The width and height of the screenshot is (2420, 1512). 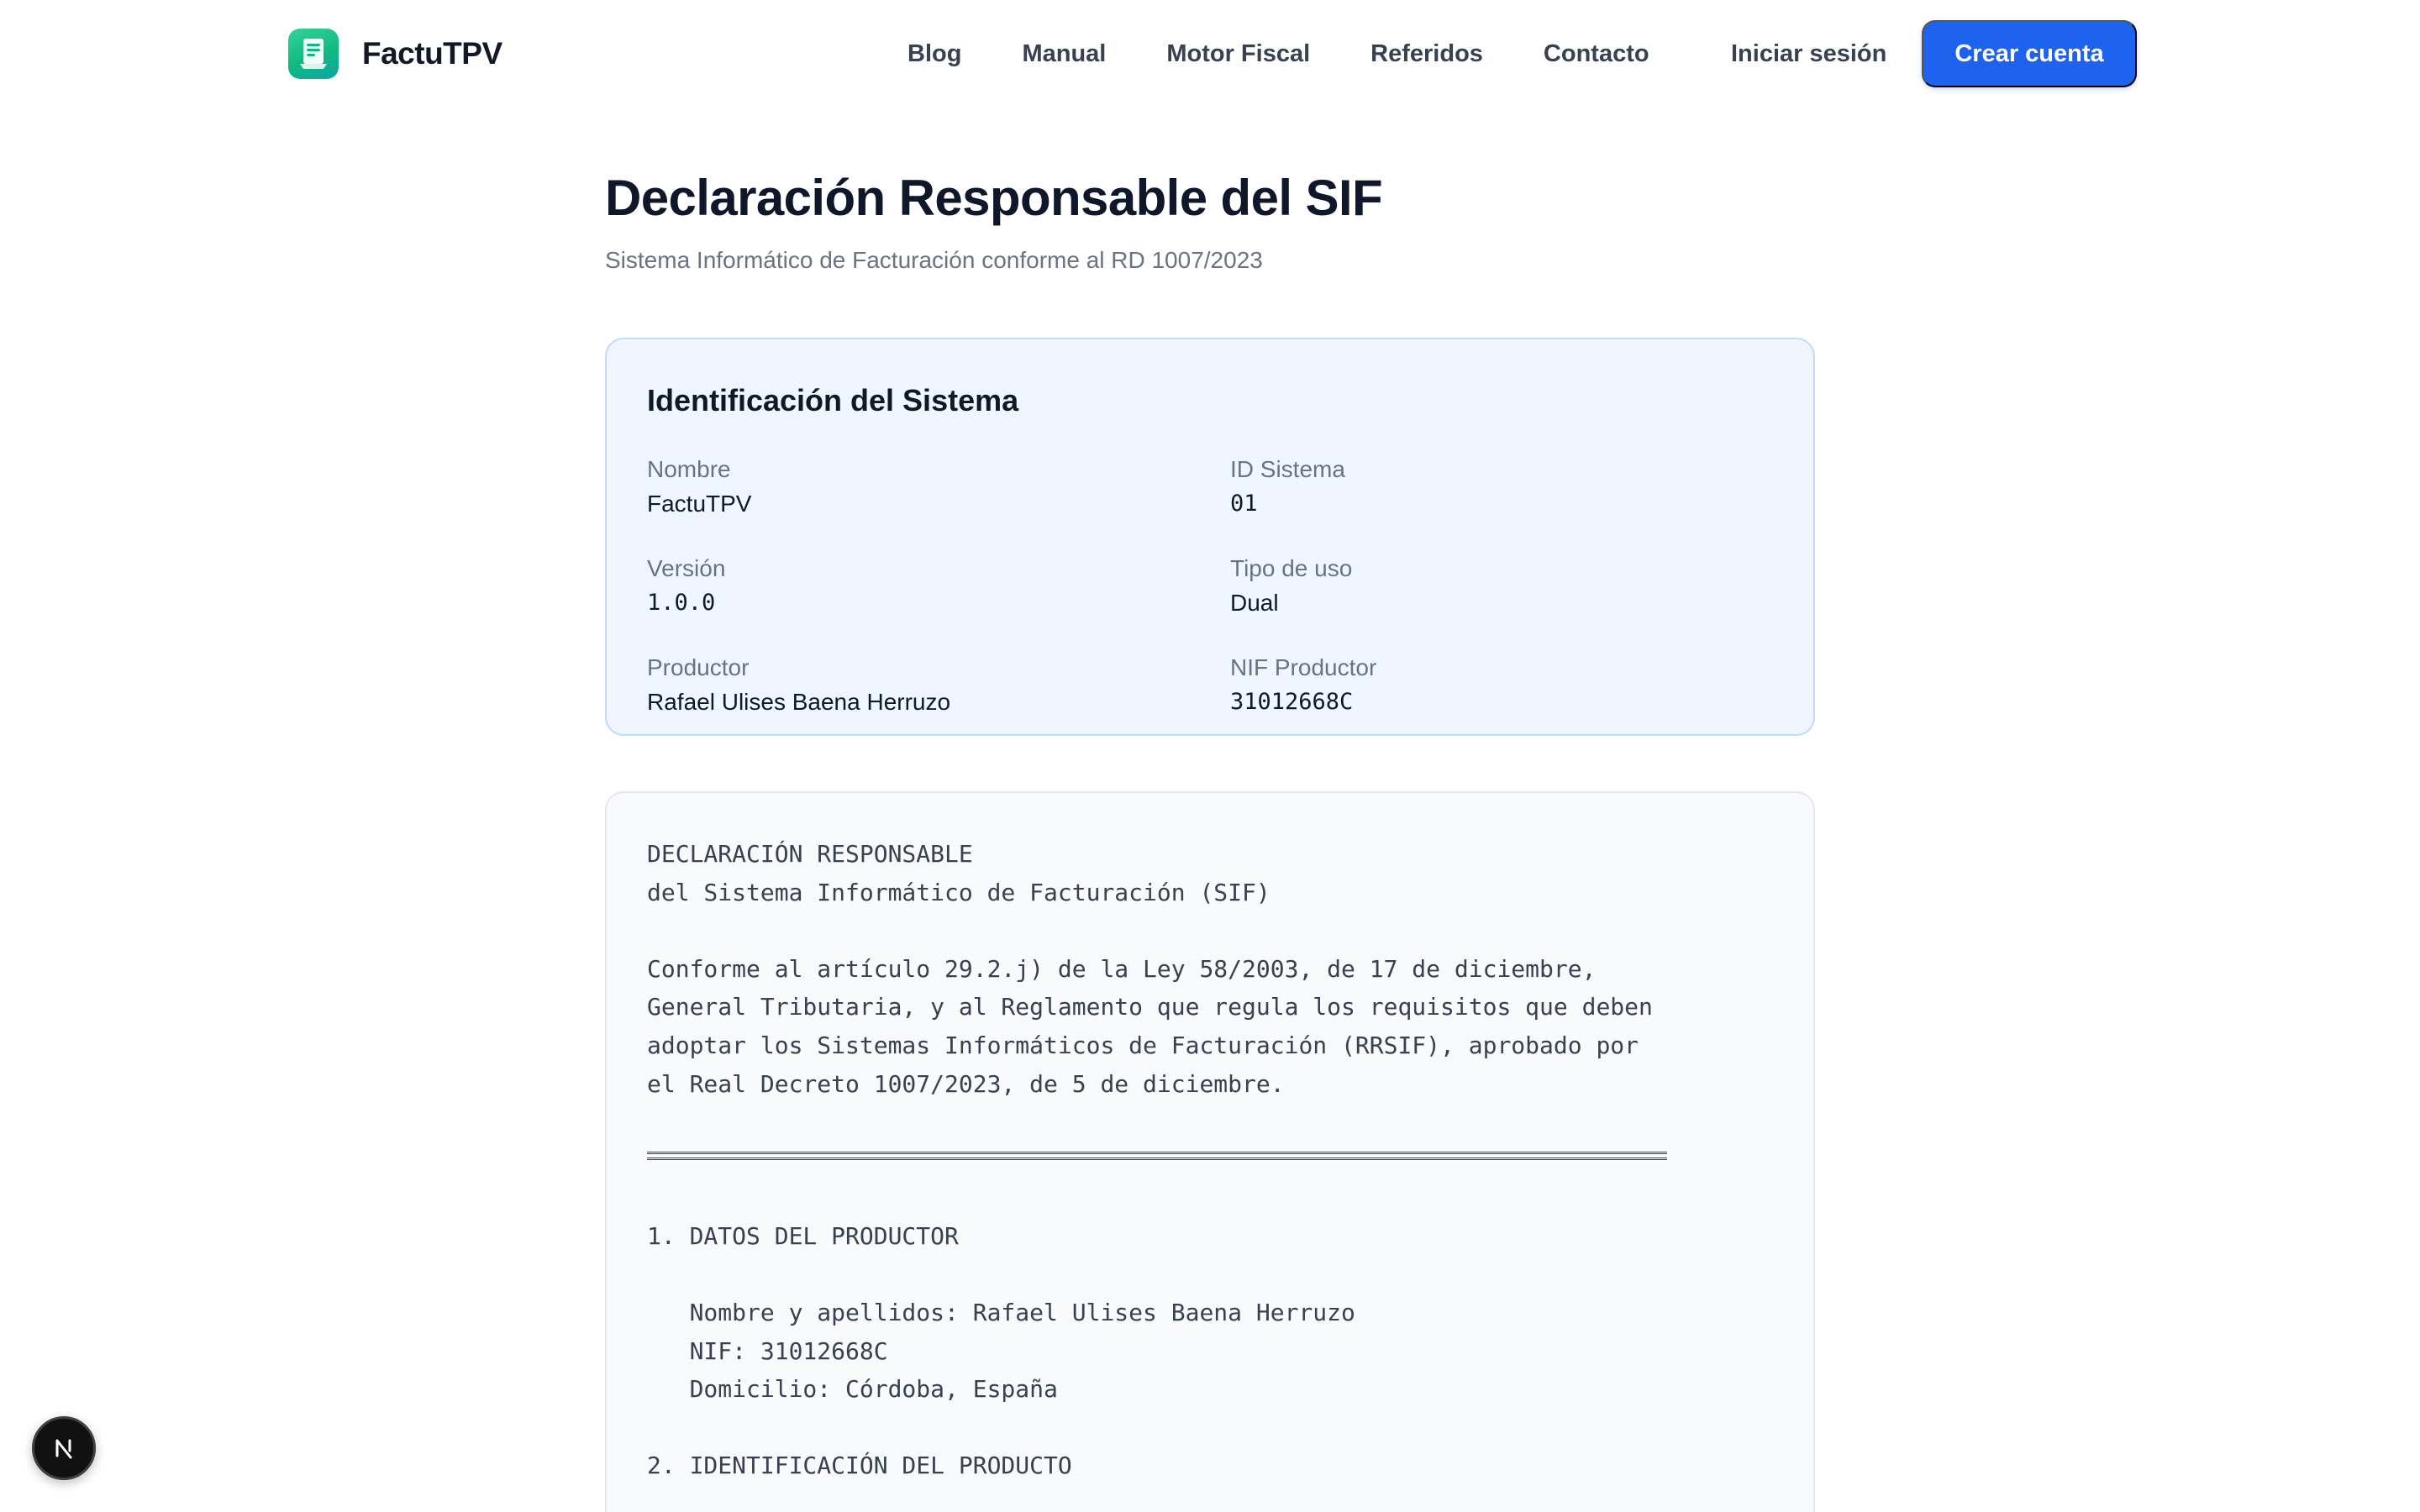 I want to click on section-1-line: NIF: 31012668C, so click(x=767, y=1350).